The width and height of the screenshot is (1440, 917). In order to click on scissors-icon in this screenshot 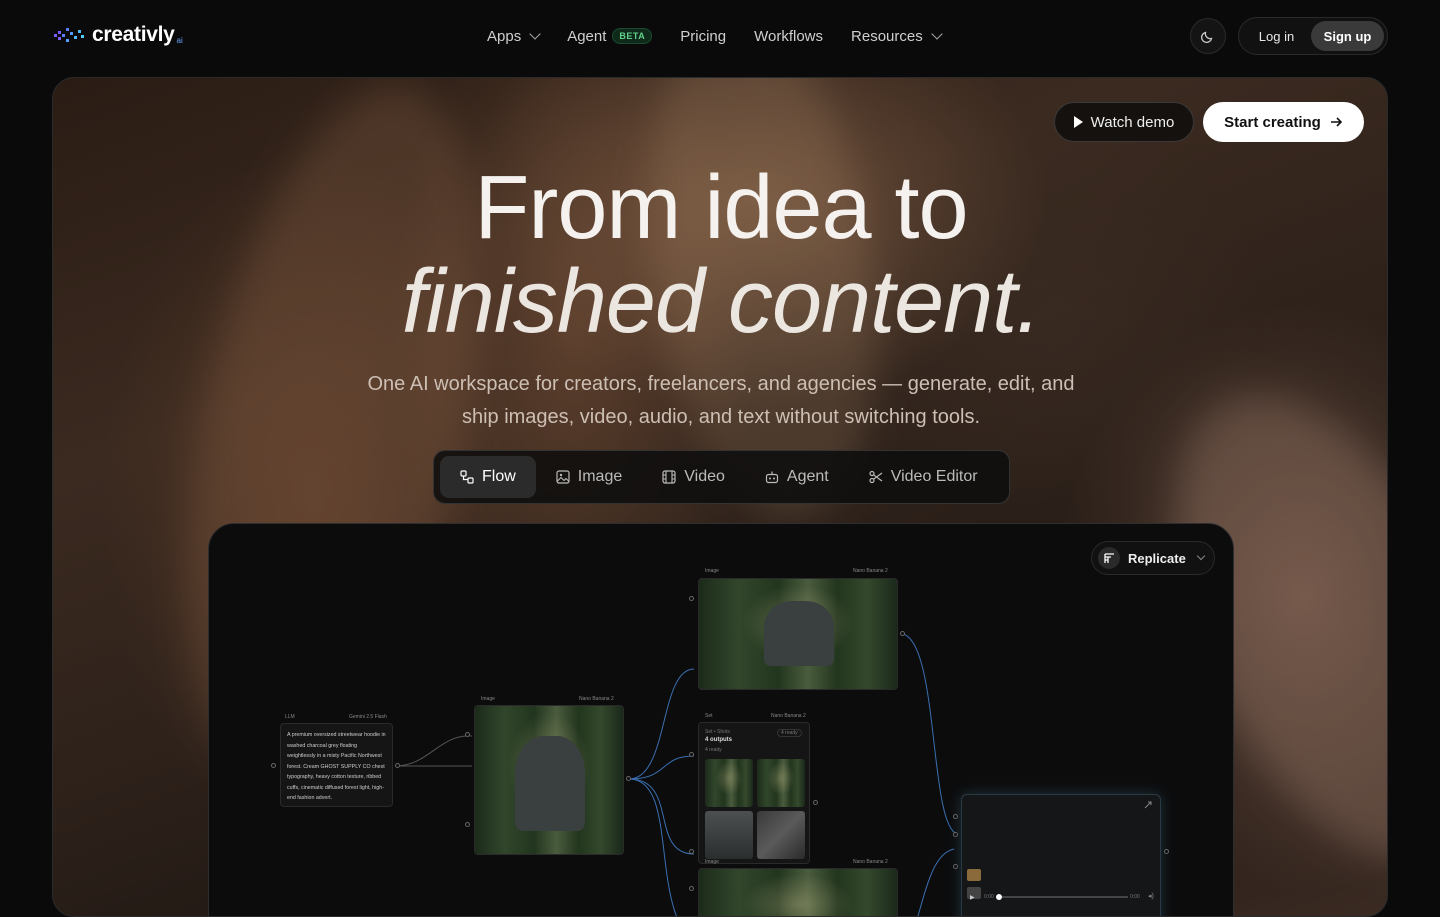, I will do `click(876, 477)`.